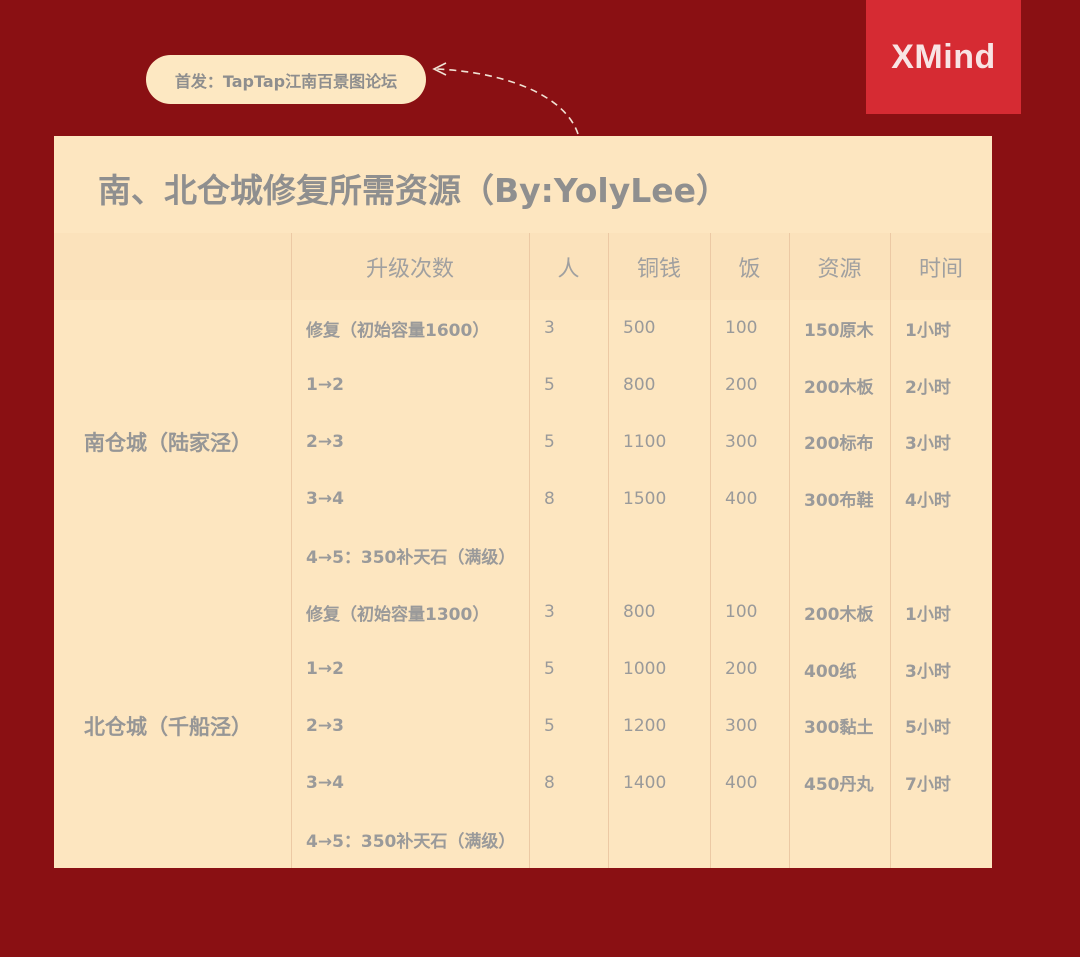 The image size is (1080, 957). Describe the element at coordinates (839, 444) in the screenshot. I see `resource-cell: 200标布` at that location.